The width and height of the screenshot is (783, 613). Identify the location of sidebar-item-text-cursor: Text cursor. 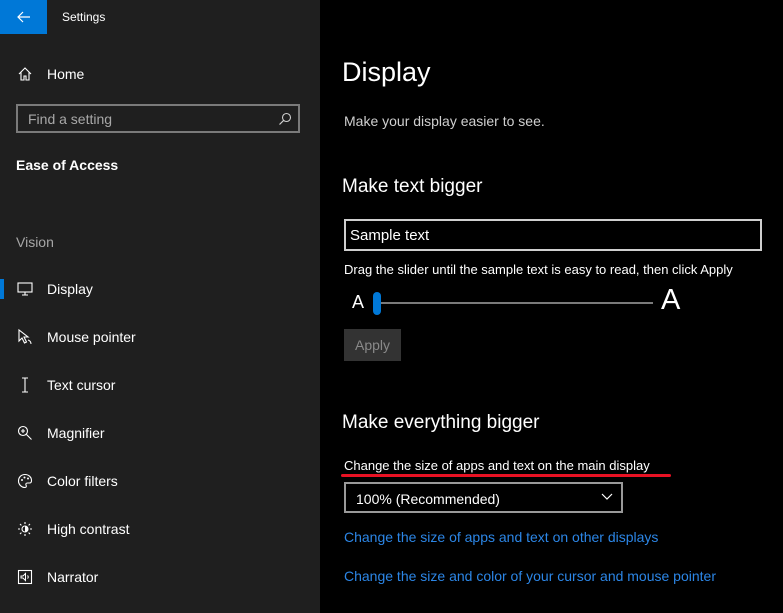
(160, 385).